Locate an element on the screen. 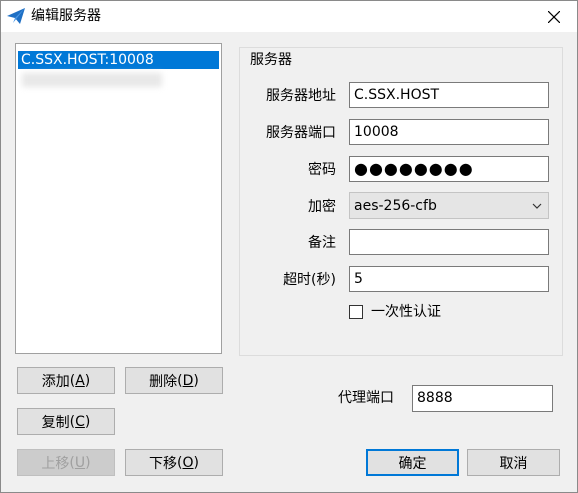  ok-button: 确定 is located at coordinates (412, 462).